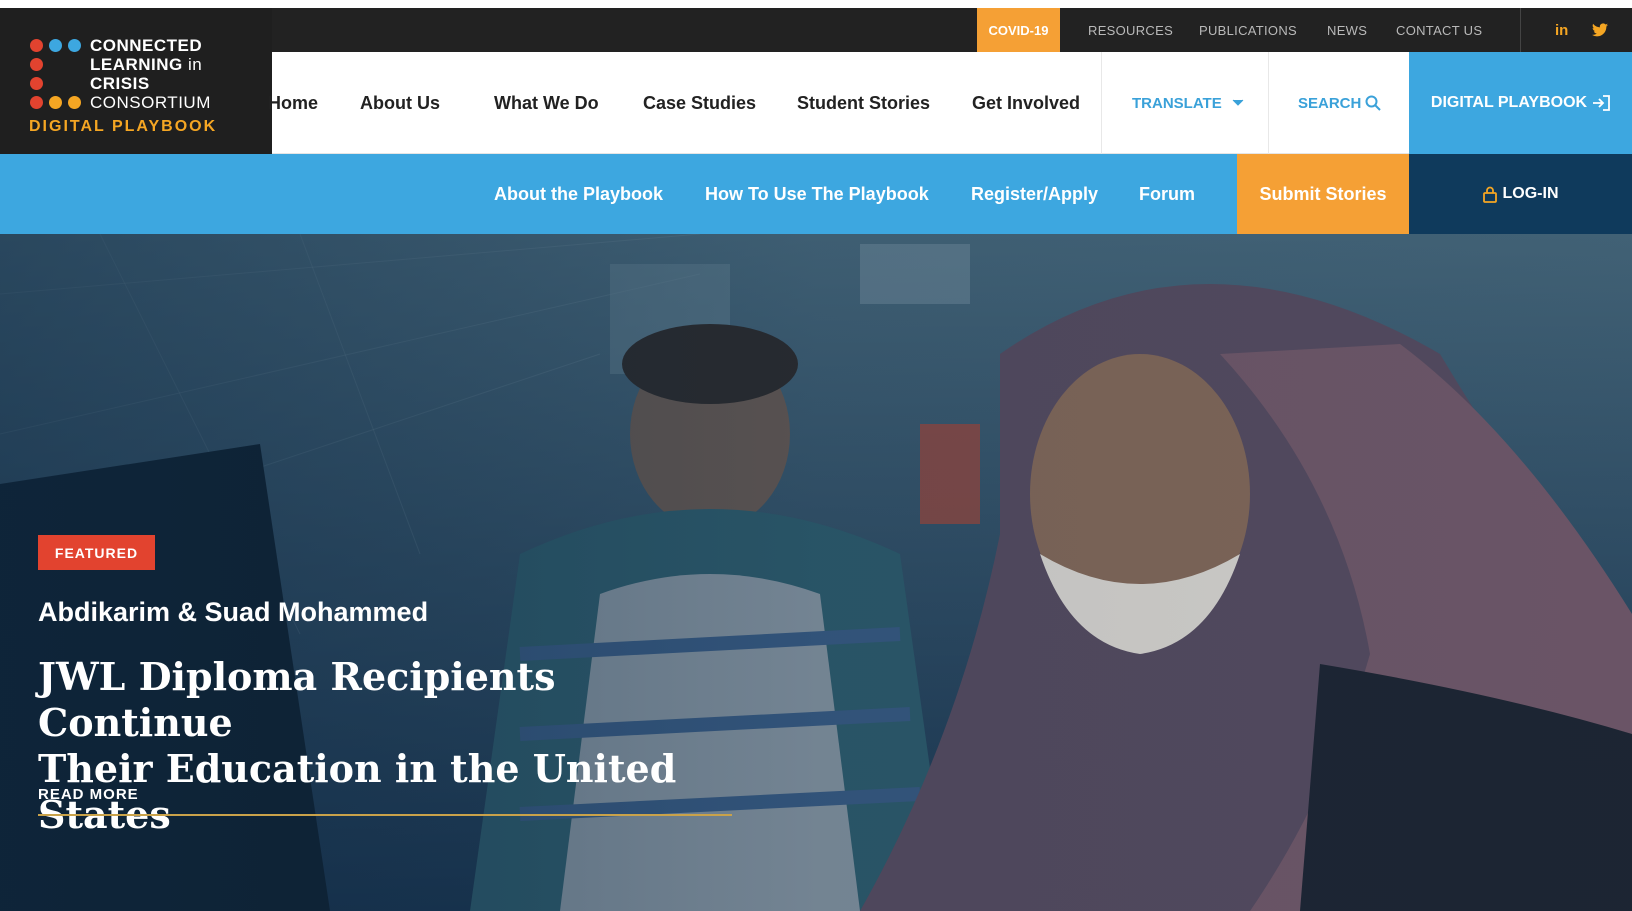  What do you see at coordinates (1177, 103) in the screenshot?
I see `translate-label: TRANSLATE` at bounding box center [1177, 103].